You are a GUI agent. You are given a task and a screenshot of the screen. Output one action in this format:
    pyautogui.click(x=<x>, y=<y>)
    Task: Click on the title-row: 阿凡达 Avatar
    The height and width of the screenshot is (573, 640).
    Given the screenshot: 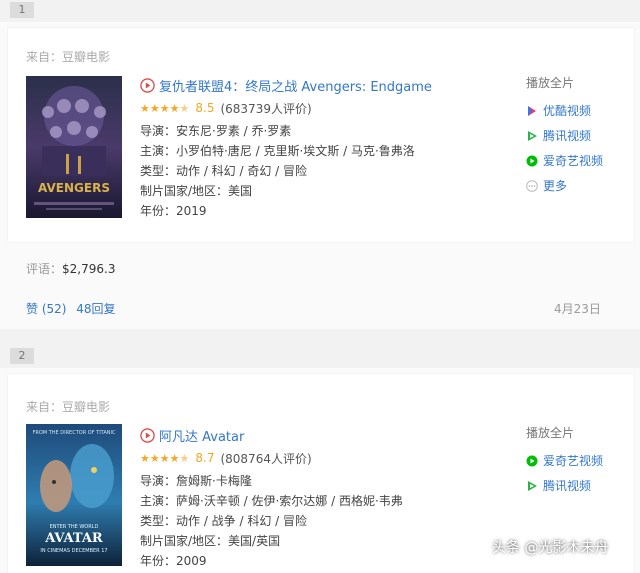 What is the action you would take?
    pyautogui.click(x=330, y=435)
    